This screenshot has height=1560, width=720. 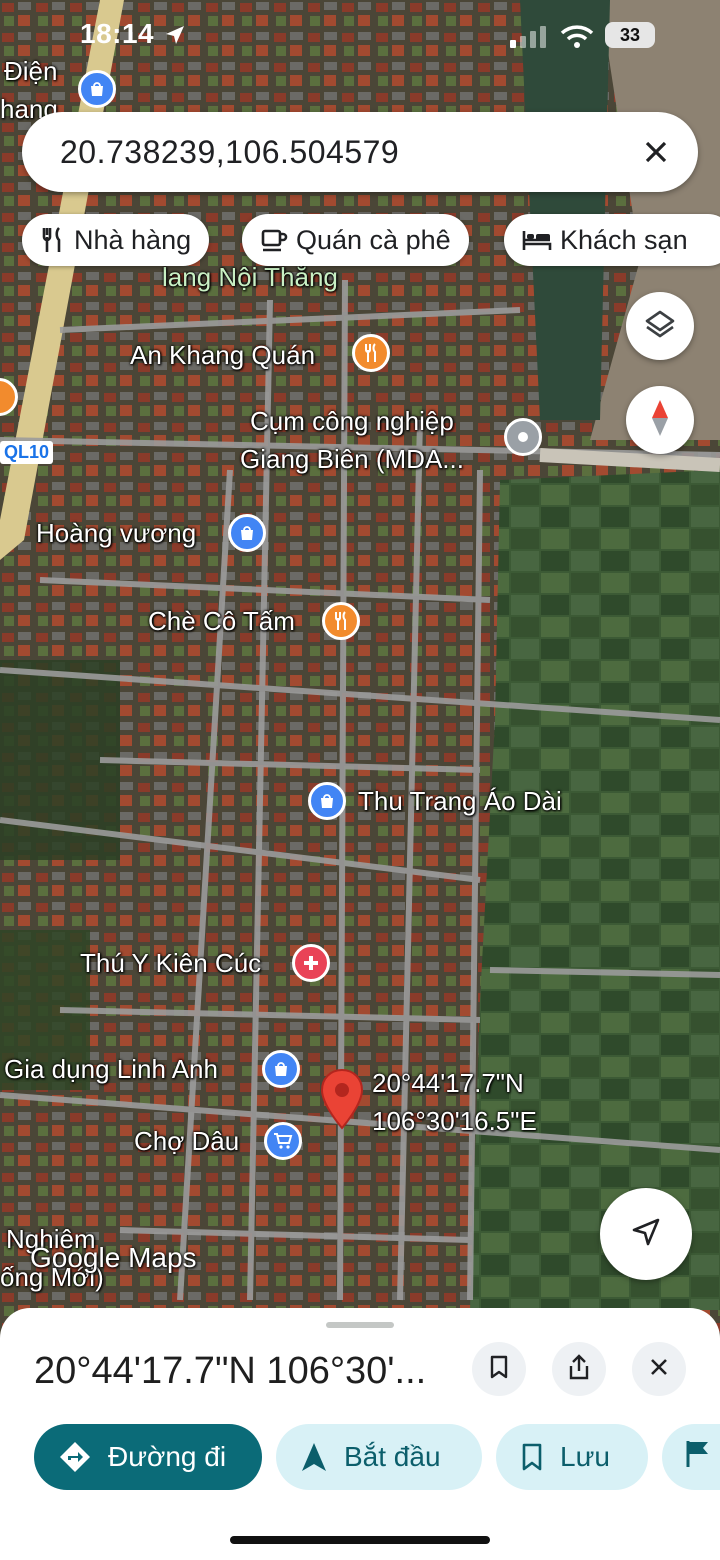 What do you see at coordinates (311, 963) in the screenshot?
I see `vet-clinic-icon` at bounding box center [311, 963].